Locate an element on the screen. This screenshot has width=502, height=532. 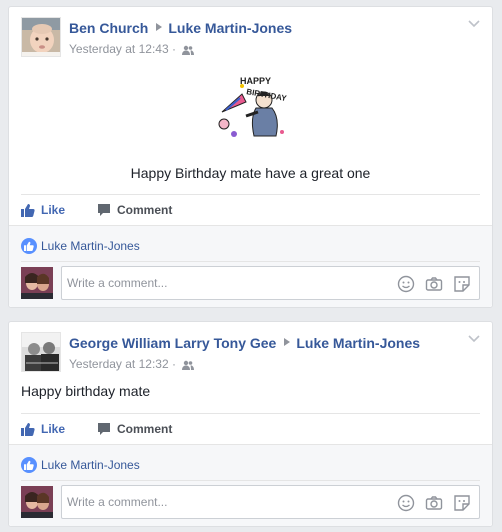
post-text: Happy birthday mate is located at coordinates (86, 391).